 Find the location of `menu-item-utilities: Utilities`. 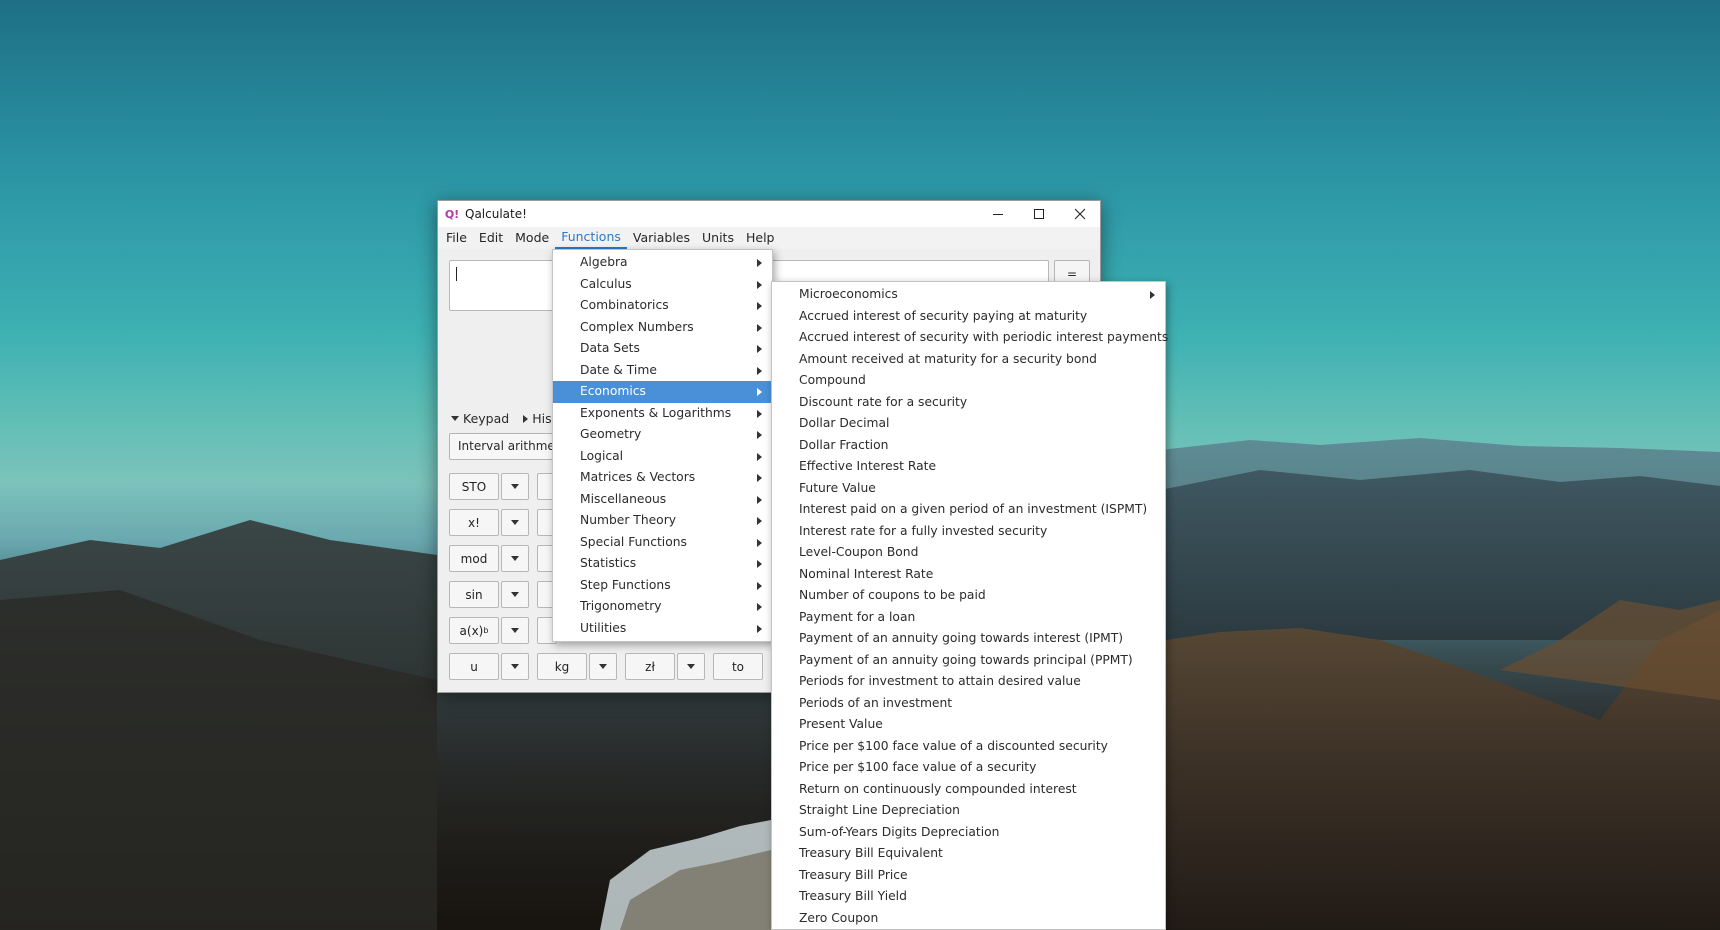

menu-item-utilities: Utilities is located at coordinates (662, 629).